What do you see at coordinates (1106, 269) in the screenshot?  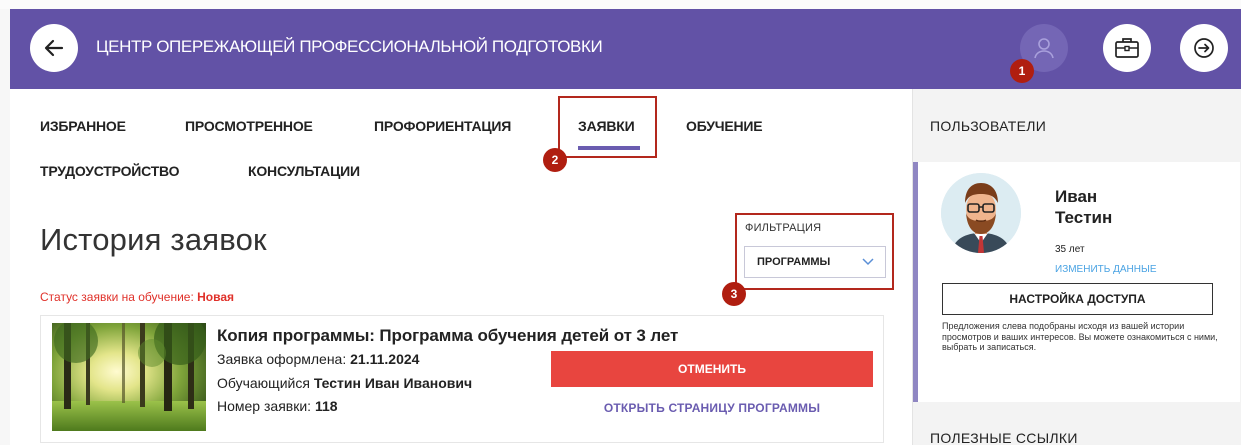 I see `edit-profile-link: ИЗМЕНИТЬ ДАННЫЕ` at bounding box center [1106, 269].